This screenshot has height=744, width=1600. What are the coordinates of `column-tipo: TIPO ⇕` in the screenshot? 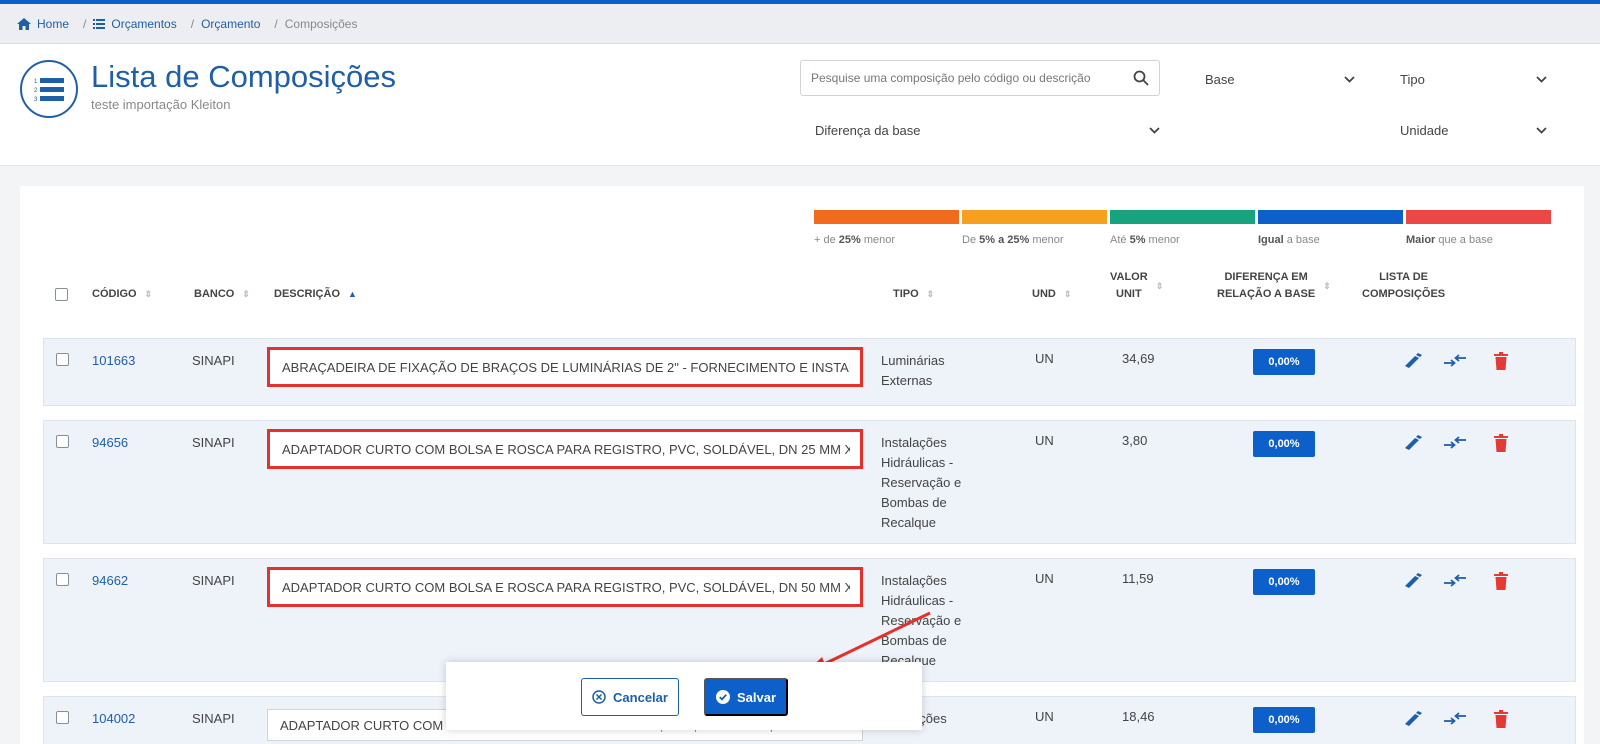 It's located at (913, 294).